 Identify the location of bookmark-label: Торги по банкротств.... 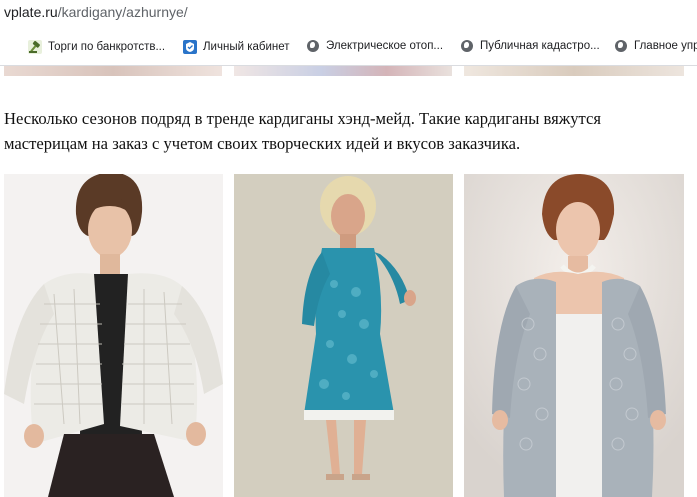
(107, 47).